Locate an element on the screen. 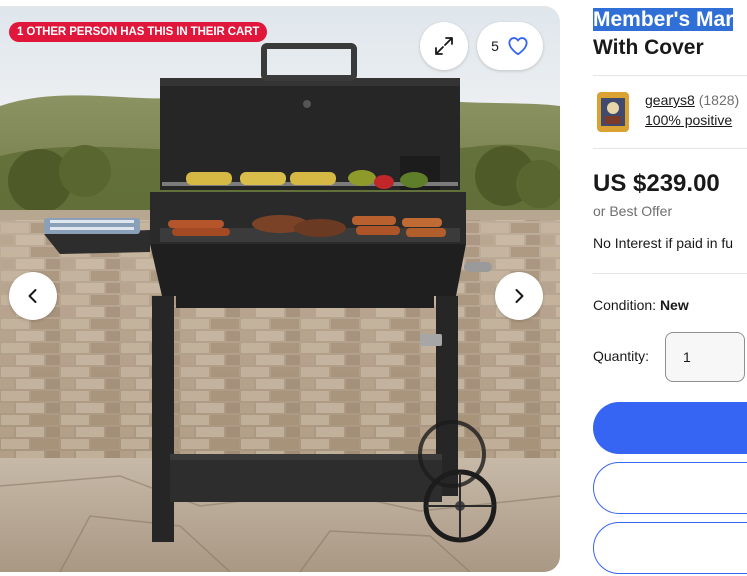 This screenshot has height=576, width=747. seller-feedback-row: 100% positive is located at coordinates (688, 120).